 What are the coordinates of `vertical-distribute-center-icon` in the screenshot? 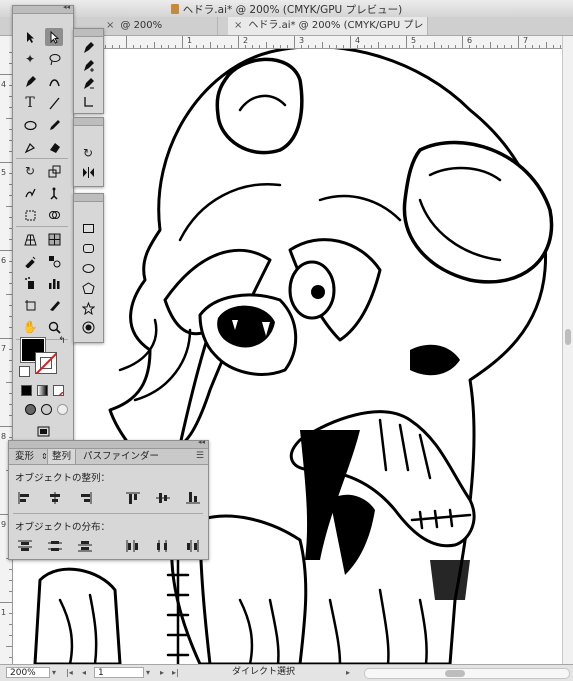 It's located at (55, 546).